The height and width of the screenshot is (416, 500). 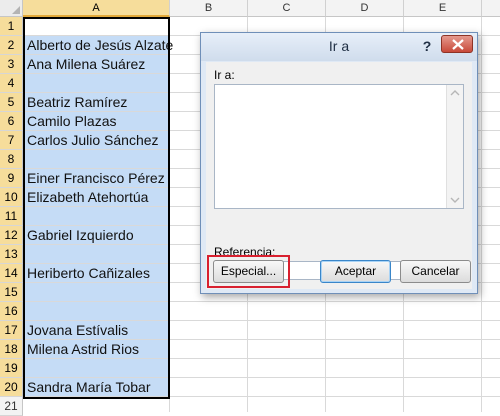 I want to click on row-header: 6, so click(x=11, y=121).